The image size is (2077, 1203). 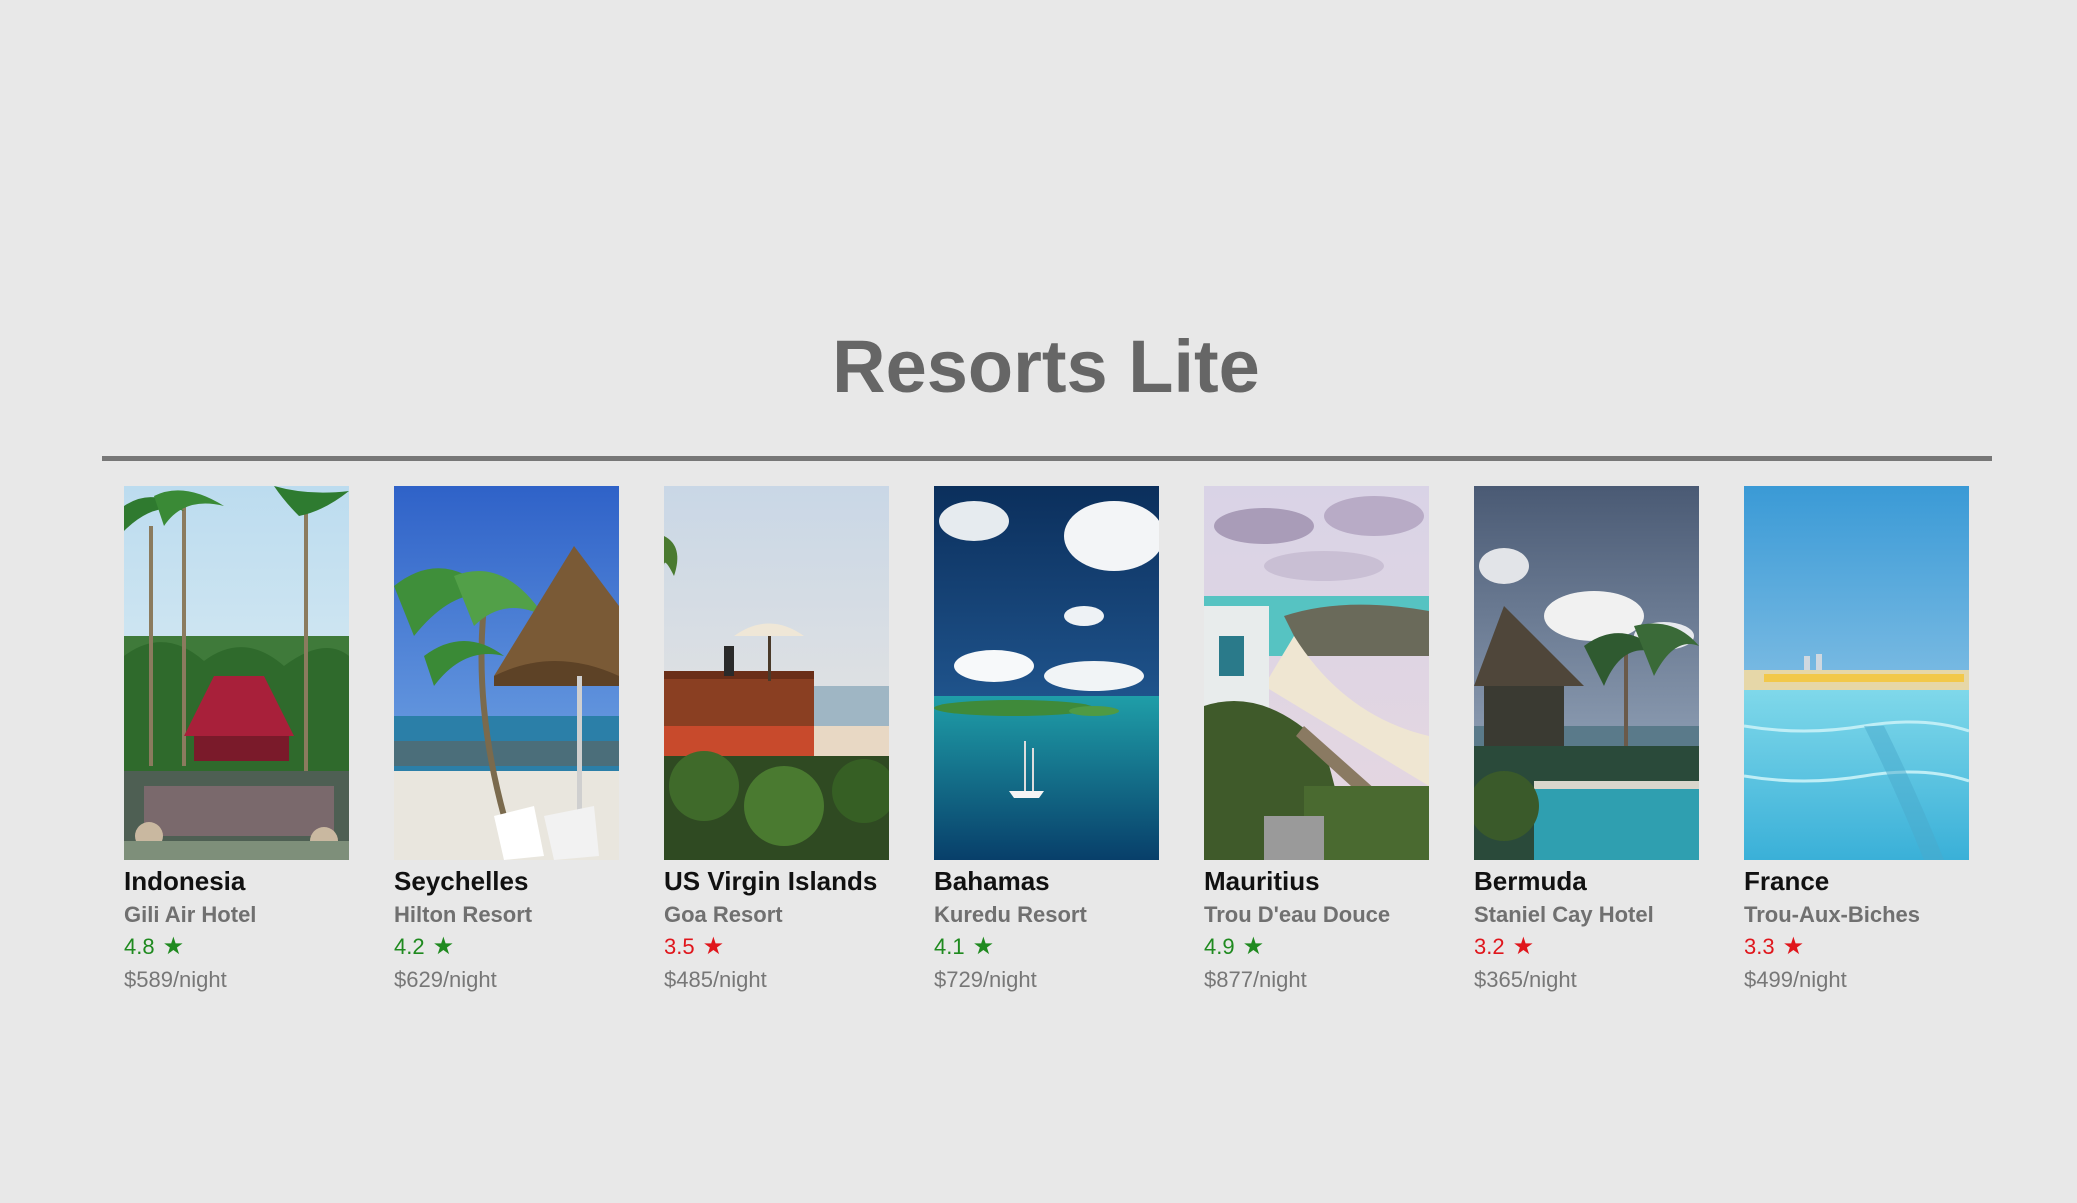 What do you see at coordinates (1795, 979) in the screenshot?
I see `resort-price: $499/night` at bounding box center [1795, 979].